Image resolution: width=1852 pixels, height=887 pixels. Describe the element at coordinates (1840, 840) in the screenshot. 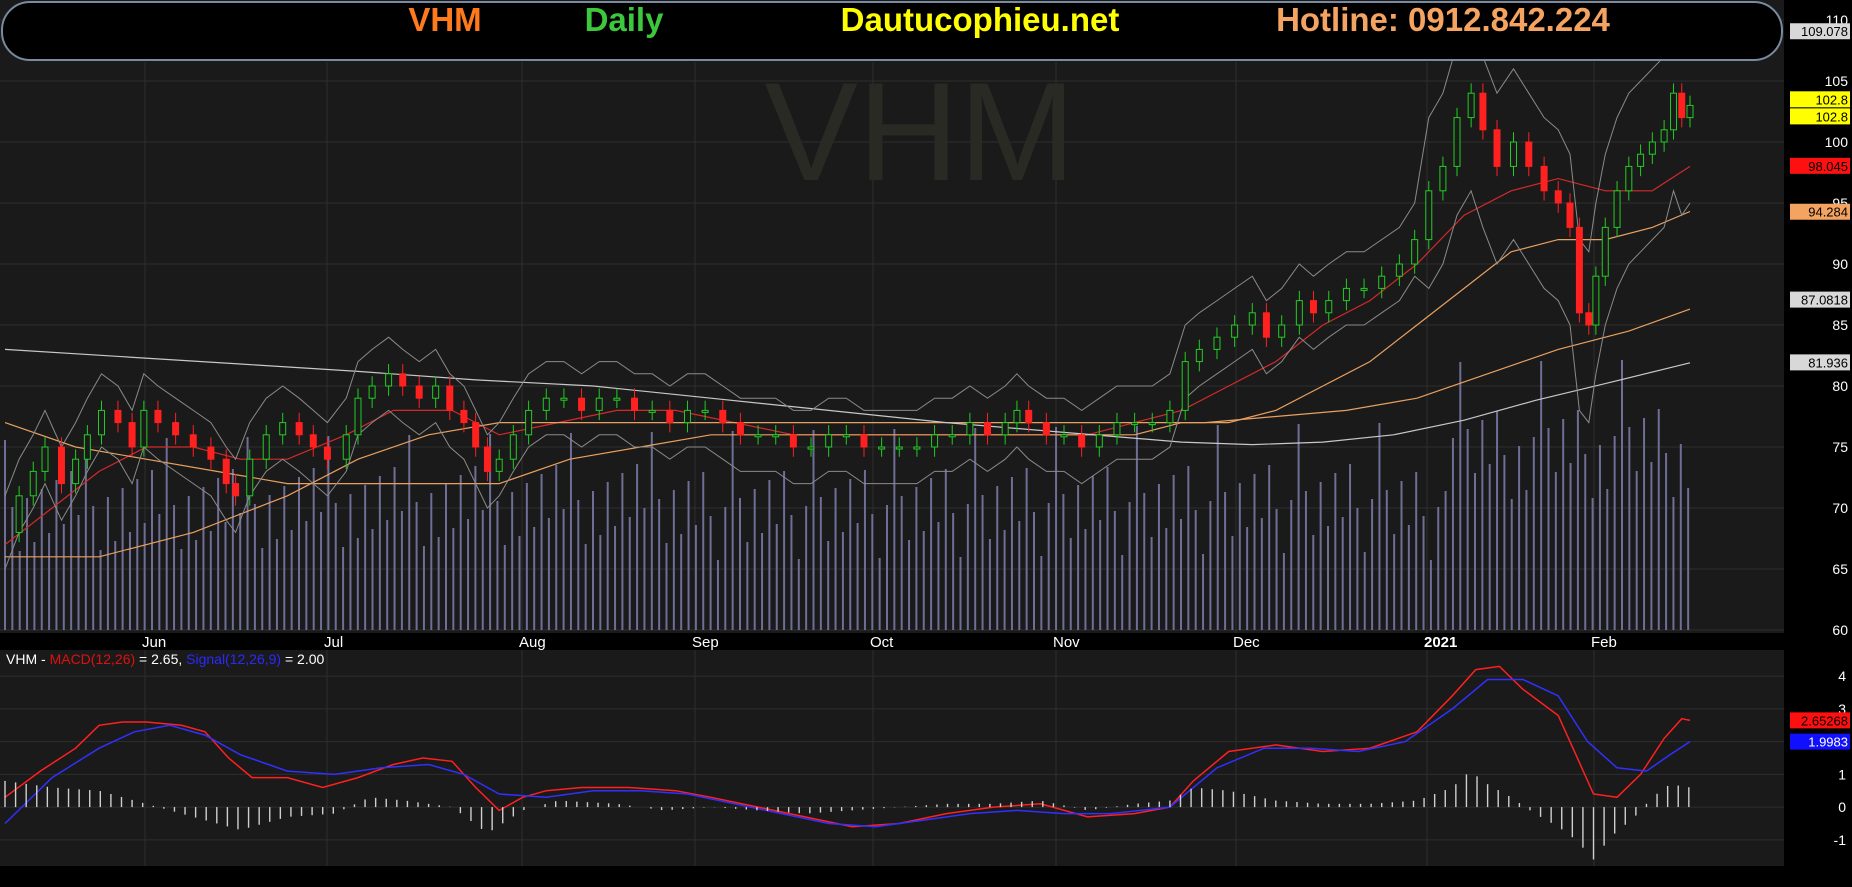

I see `macd-tick-label: -1` at that location.